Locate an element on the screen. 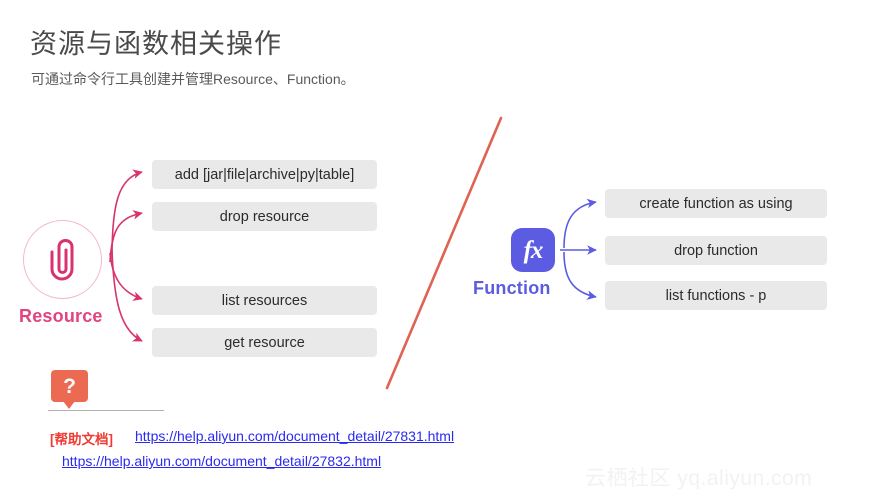 This screenshot has height=501, width=893. resource-command-label: list resources is located at coordinates (264, 300).